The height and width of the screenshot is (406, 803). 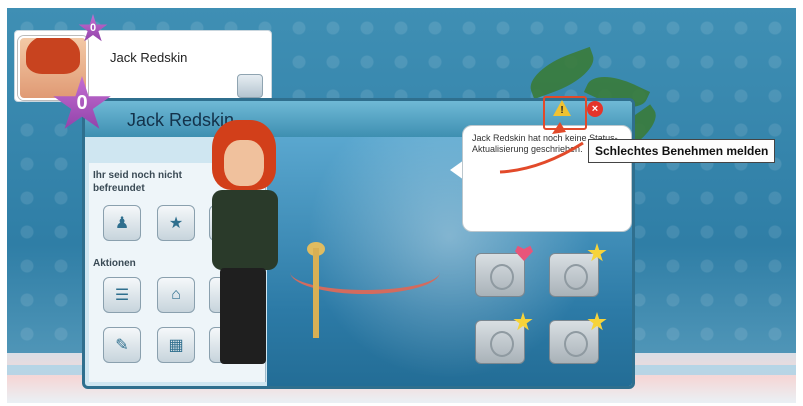 I want to click on close-button: ×, so click(x=595, y=109).